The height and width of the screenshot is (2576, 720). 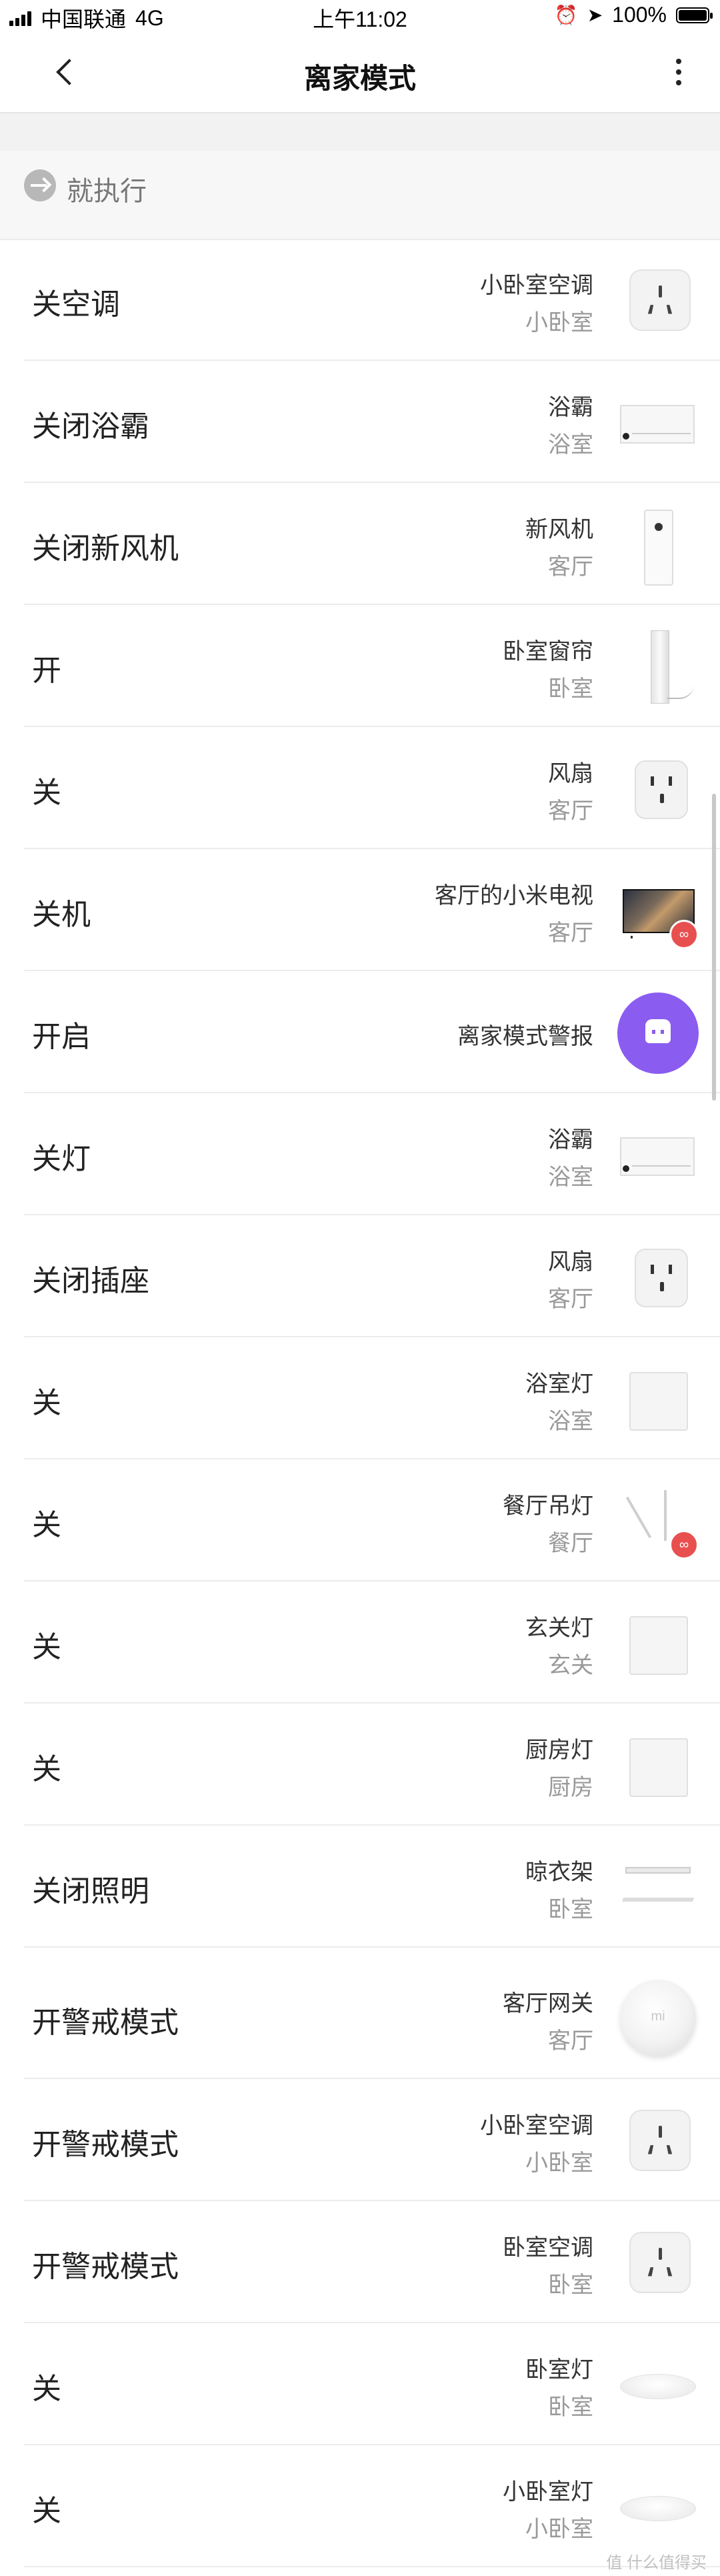 What do you see at coordinates (658, 1033) in the screenshot?
I see `alarm-robot-icon` at bounding box center [658, 1033].